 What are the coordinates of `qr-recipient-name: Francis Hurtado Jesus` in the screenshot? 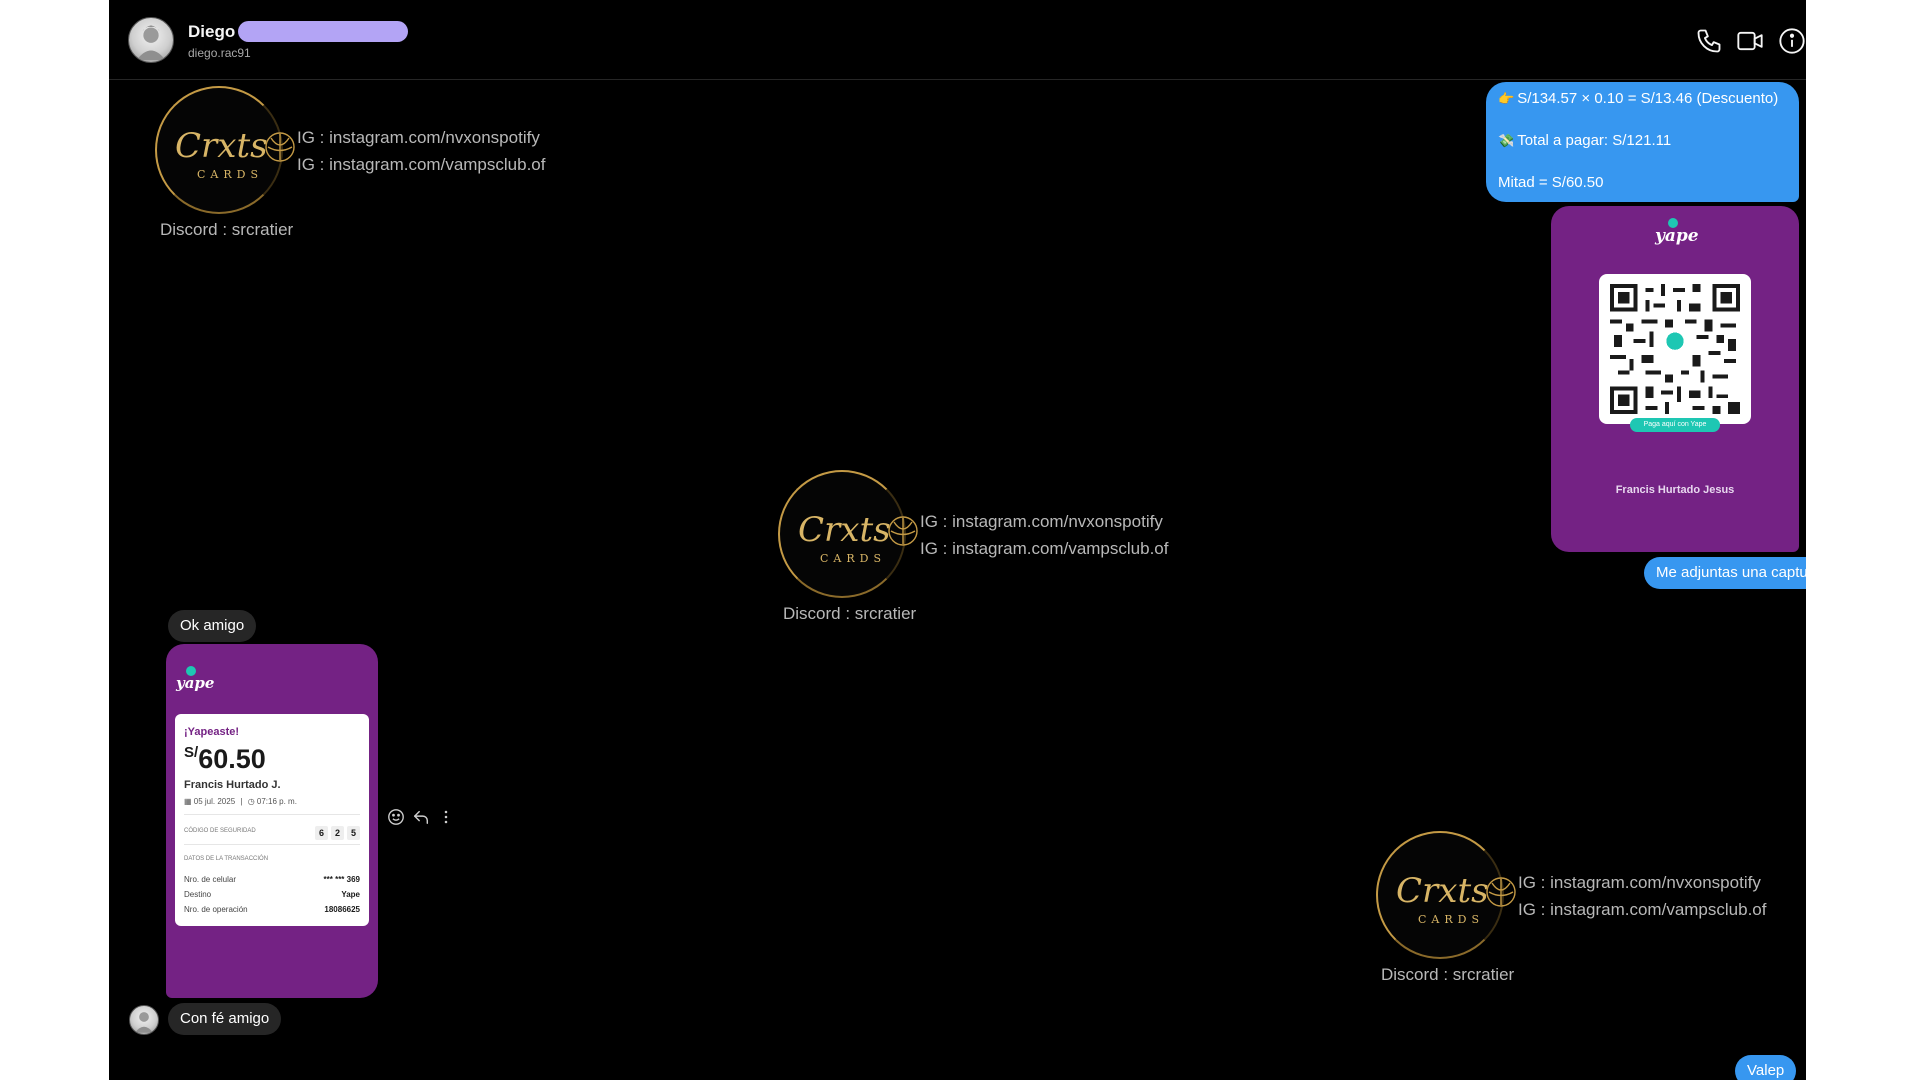 It's located at (1675, 490).